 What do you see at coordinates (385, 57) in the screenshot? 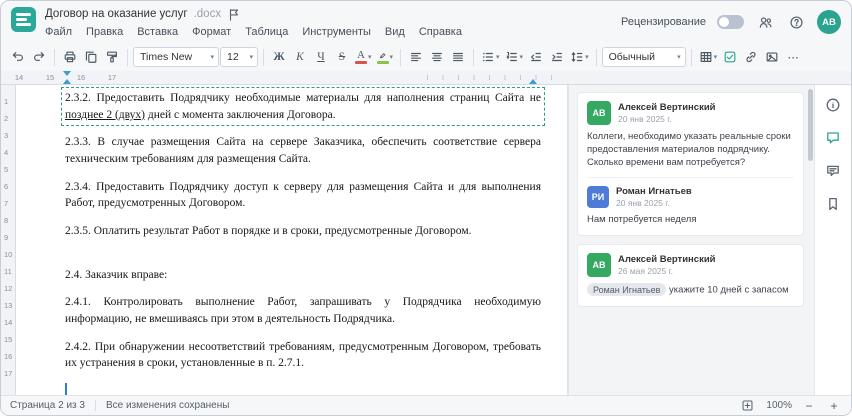
I see `highlight-color-button: ▾` at bounding box center [385, 57].